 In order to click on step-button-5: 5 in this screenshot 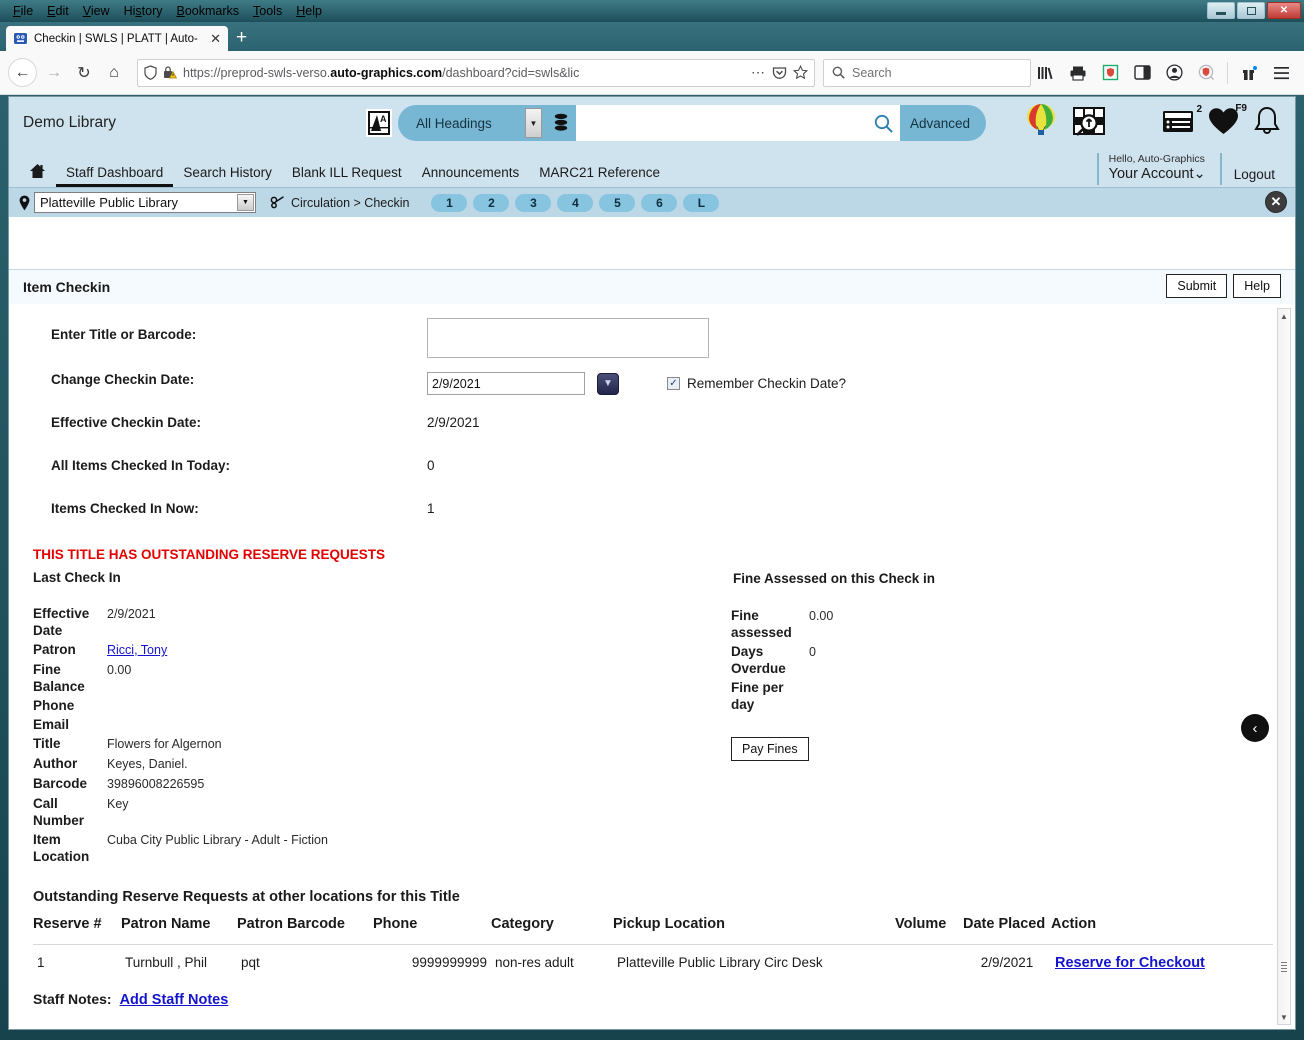, I will do `click(617, 202)`.